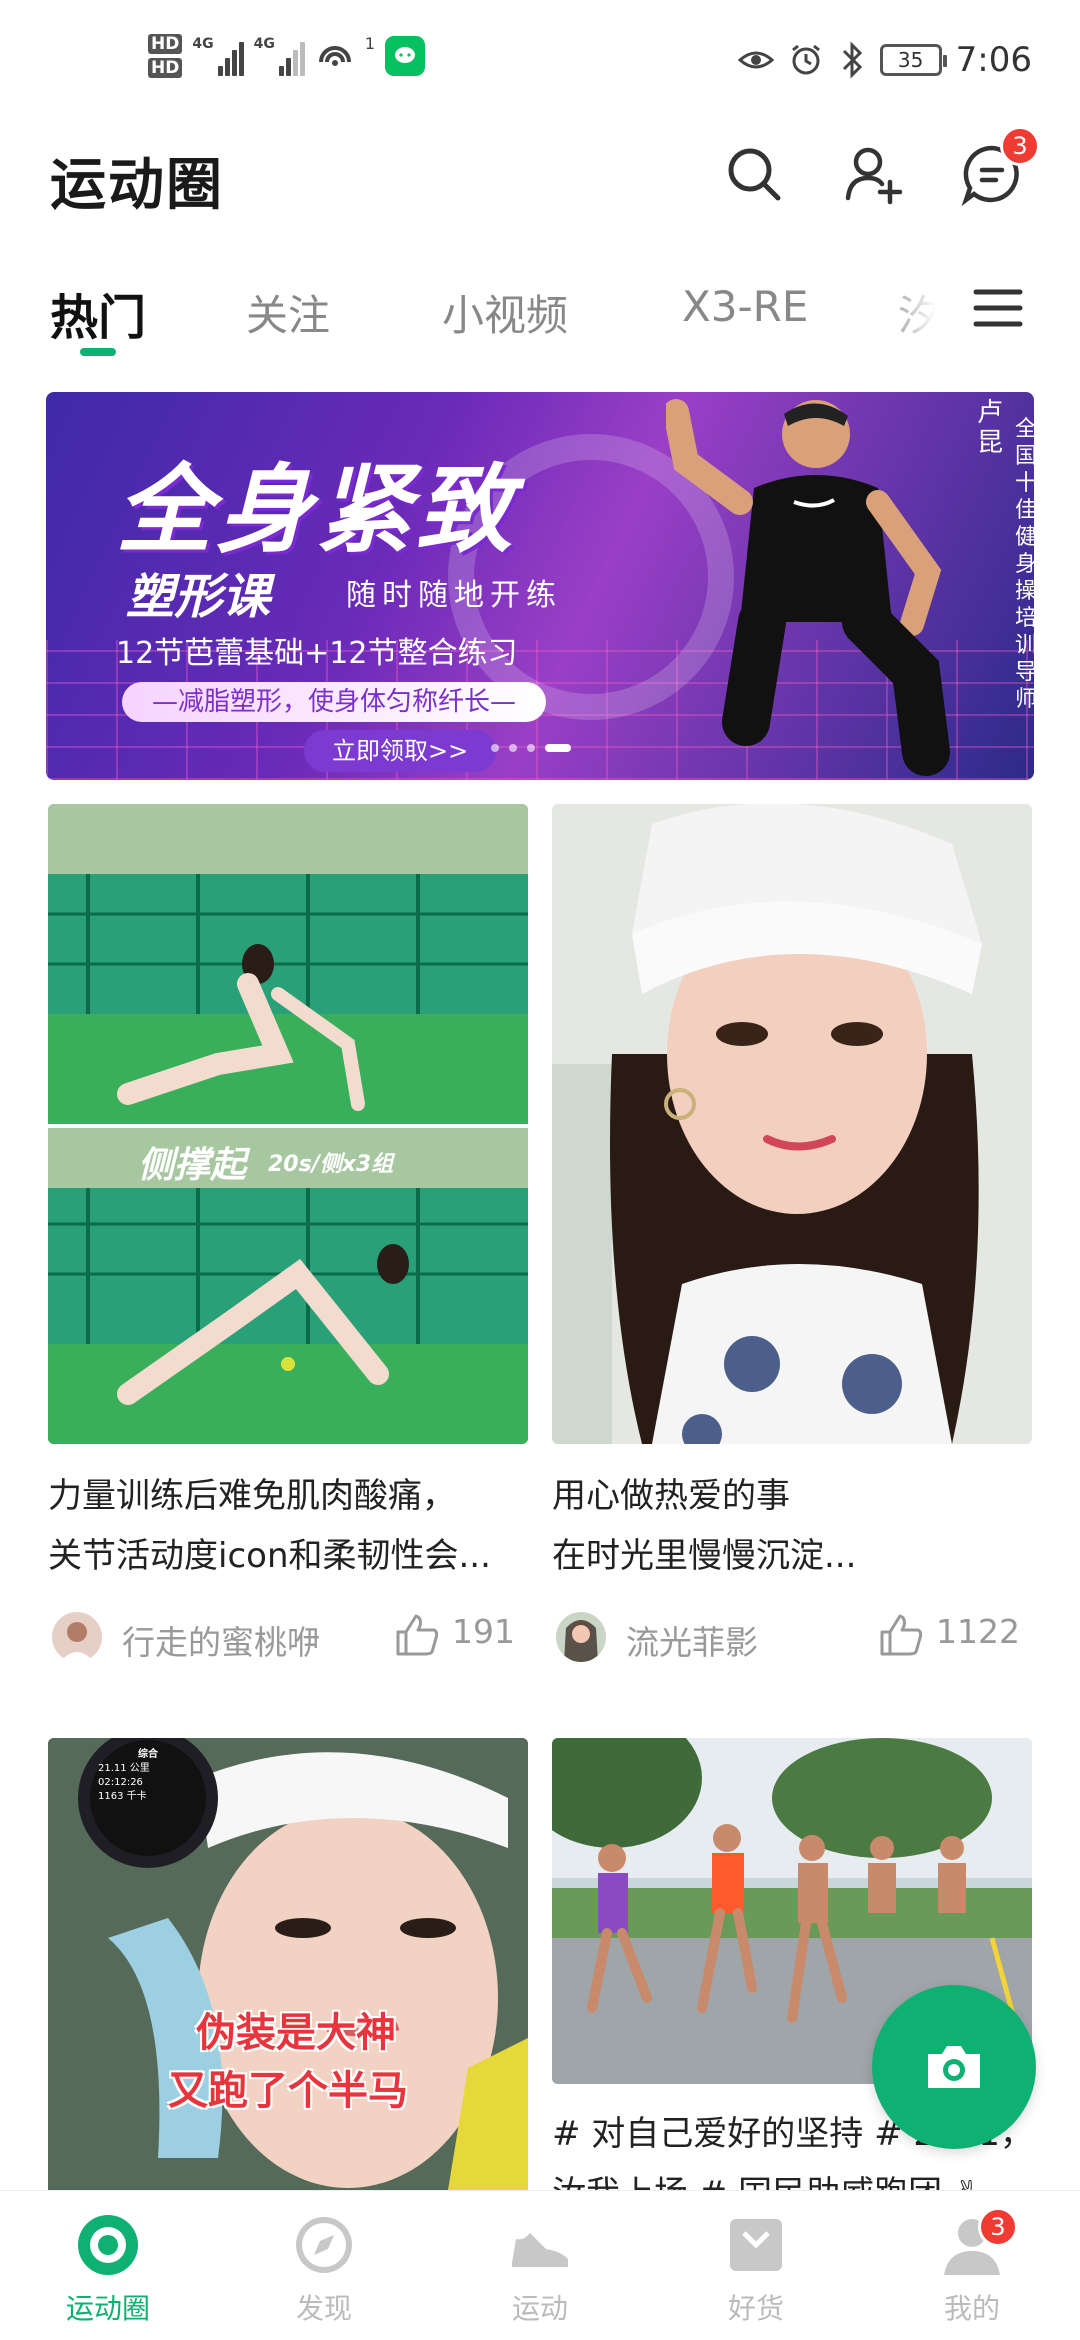  What do you see at coordinates (540, 65) in the screenshot?
I see `status-bar: HD HD 4G 4G 1 35 7:06` at bounding box center [540, 65].